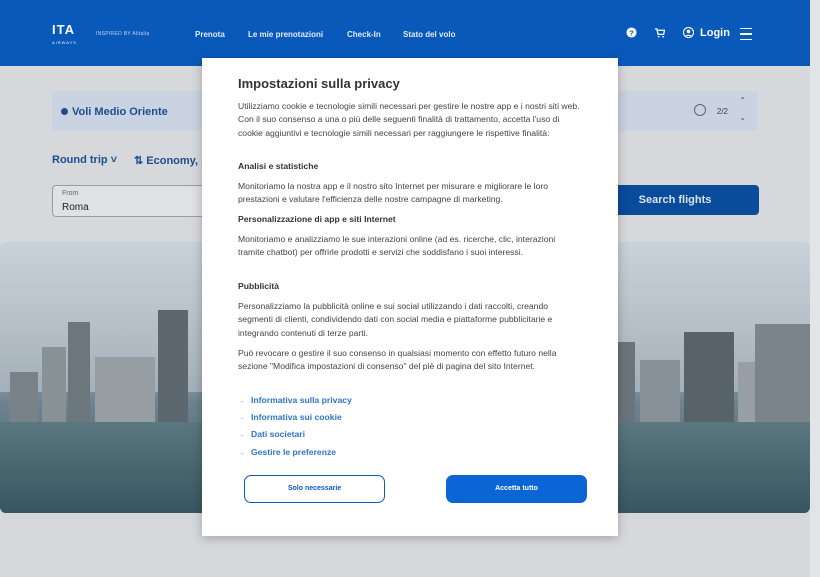 The image size is (820, 577). I want to click on accept-all-button: Accetta tutto, so click(516, 489).